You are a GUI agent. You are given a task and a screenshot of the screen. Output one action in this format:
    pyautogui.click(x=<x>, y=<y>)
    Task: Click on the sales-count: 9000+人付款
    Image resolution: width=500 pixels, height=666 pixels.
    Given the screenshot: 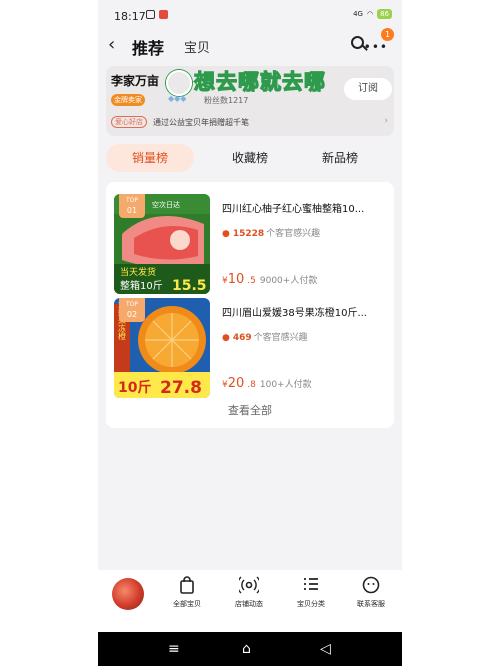 What is the action you would take?
    pyautogui.click(x=288, y=281)
    